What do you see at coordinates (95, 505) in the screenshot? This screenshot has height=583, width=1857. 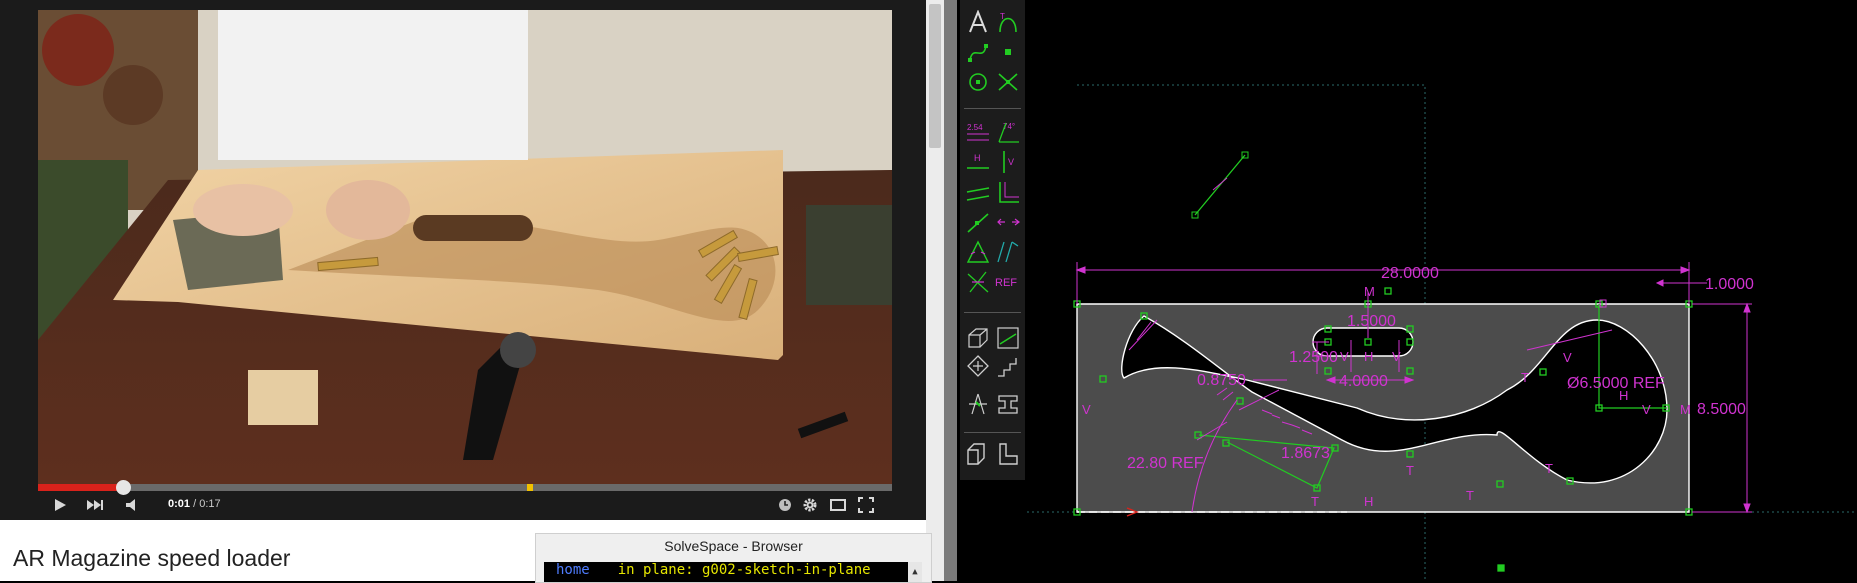 I see `next-icon` at bounding box center [95, 505].